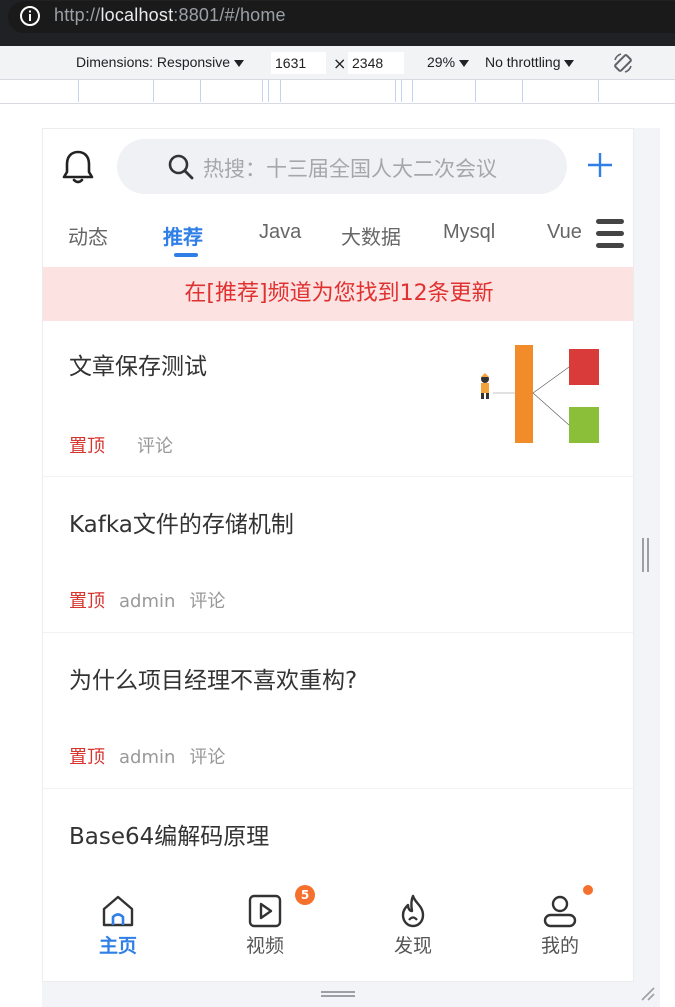  I want to click on video-count-badge: 5, so click(305, 895).